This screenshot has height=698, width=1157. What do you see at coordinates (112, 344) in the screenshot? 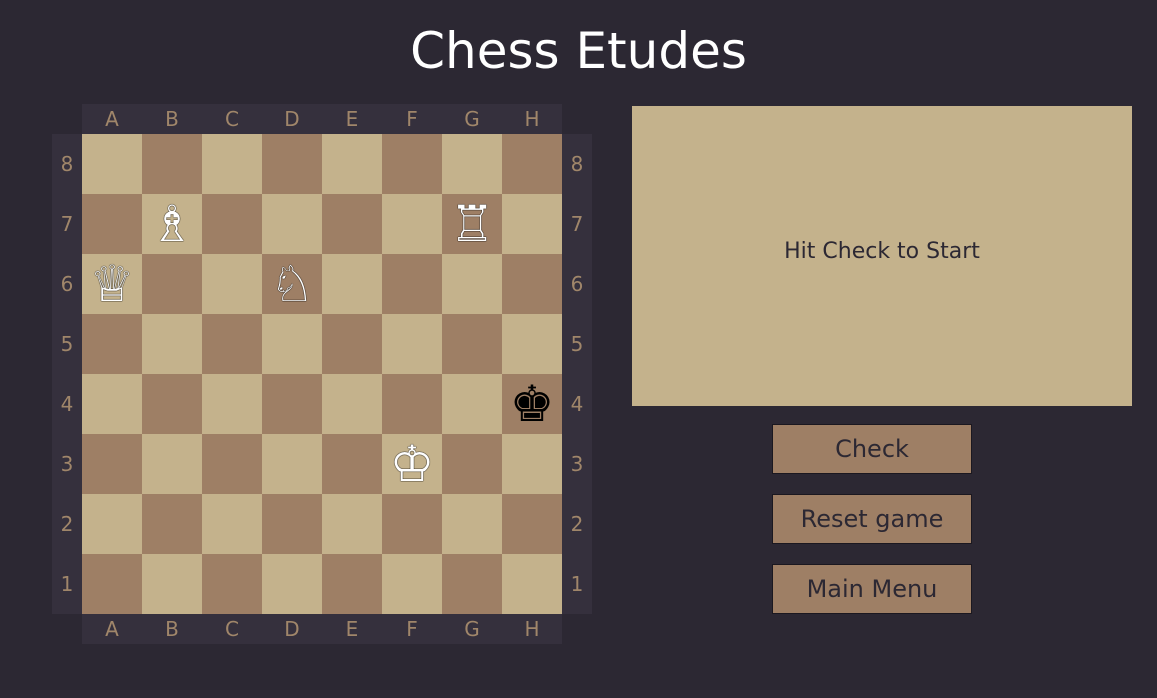
I see `square-a5` at bounding box center [112, 344].